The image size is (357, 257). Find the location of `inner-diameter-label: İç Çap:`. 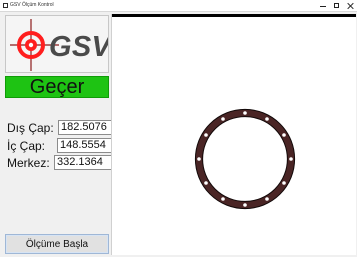

inner-diameter-label: İç Çap: is located at coordinates (26, 146).